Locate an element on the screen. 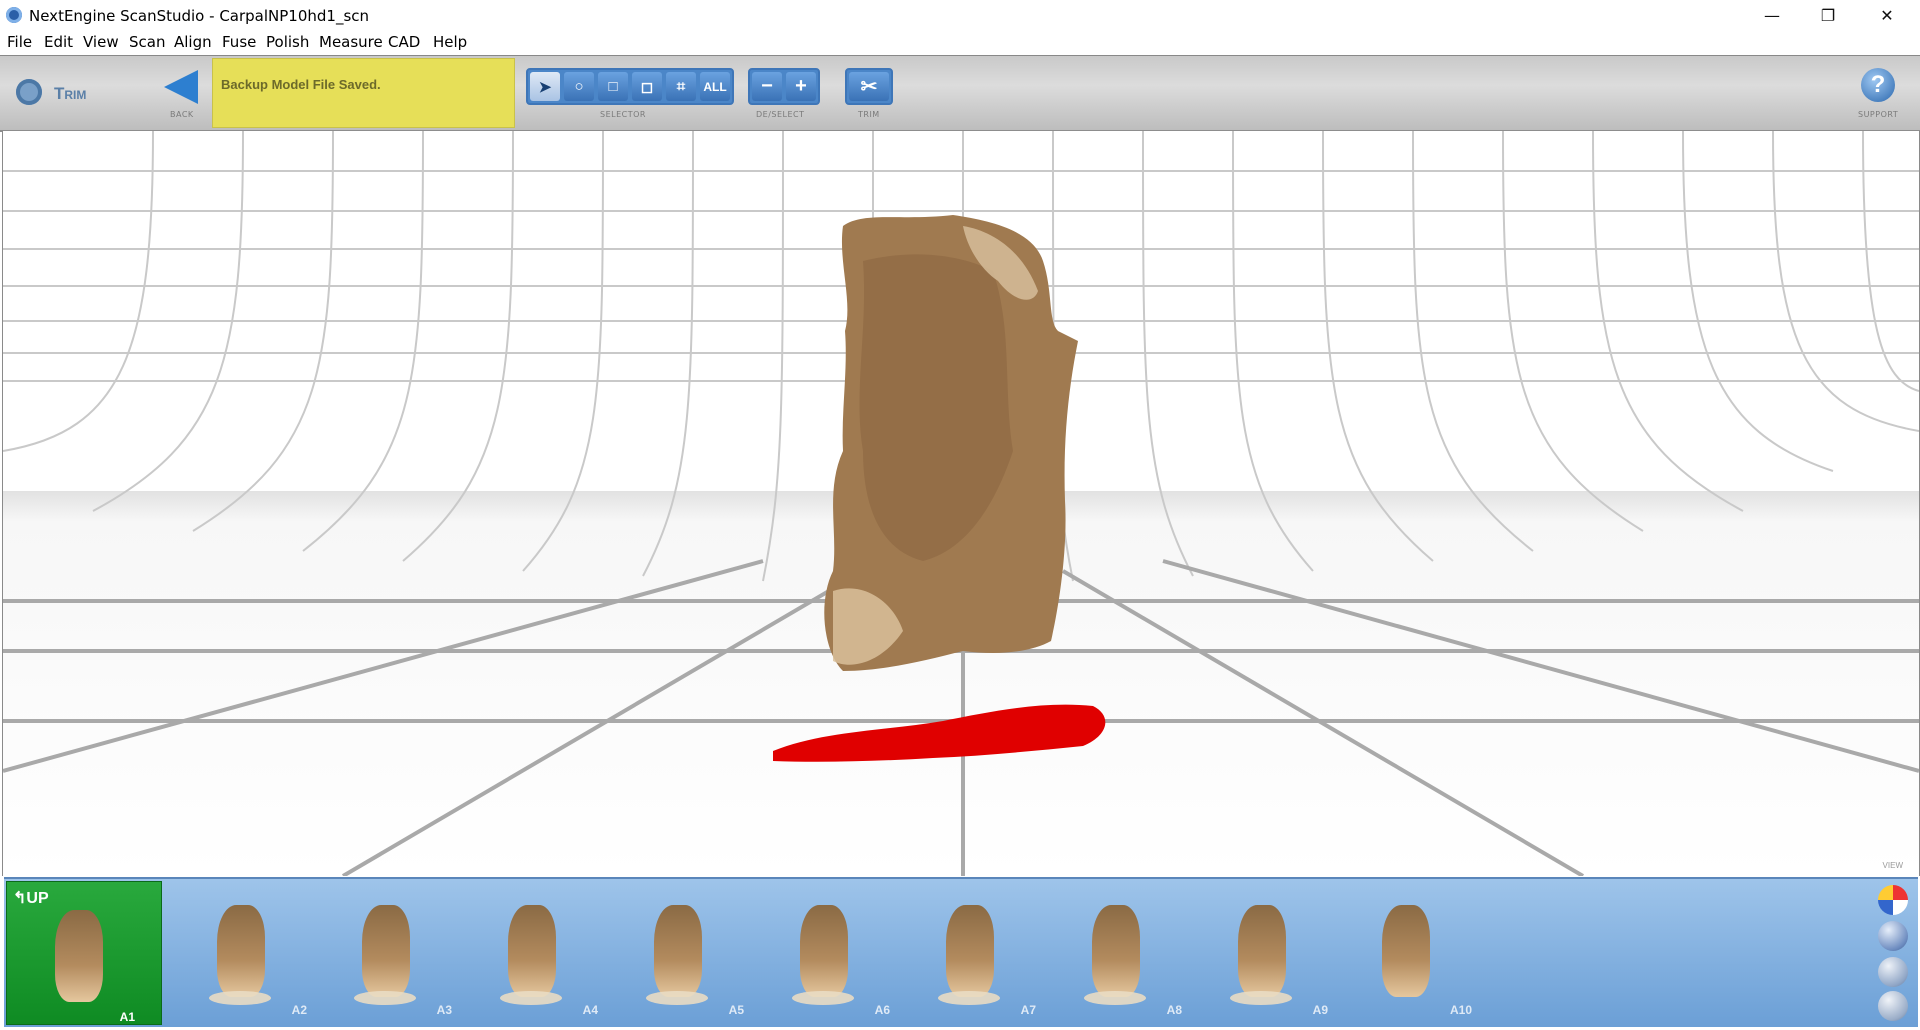 The width and height of the screenshot is (1920, 1030). thumbnail-label: A6 is located at coordinates (882, 1010).